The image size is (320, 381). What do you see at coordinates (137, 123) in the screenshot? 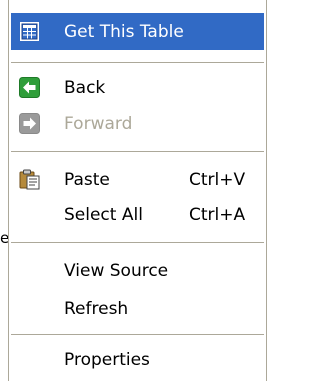
I see `menu-item-forward: Forward` at bounding box center [137, 123].